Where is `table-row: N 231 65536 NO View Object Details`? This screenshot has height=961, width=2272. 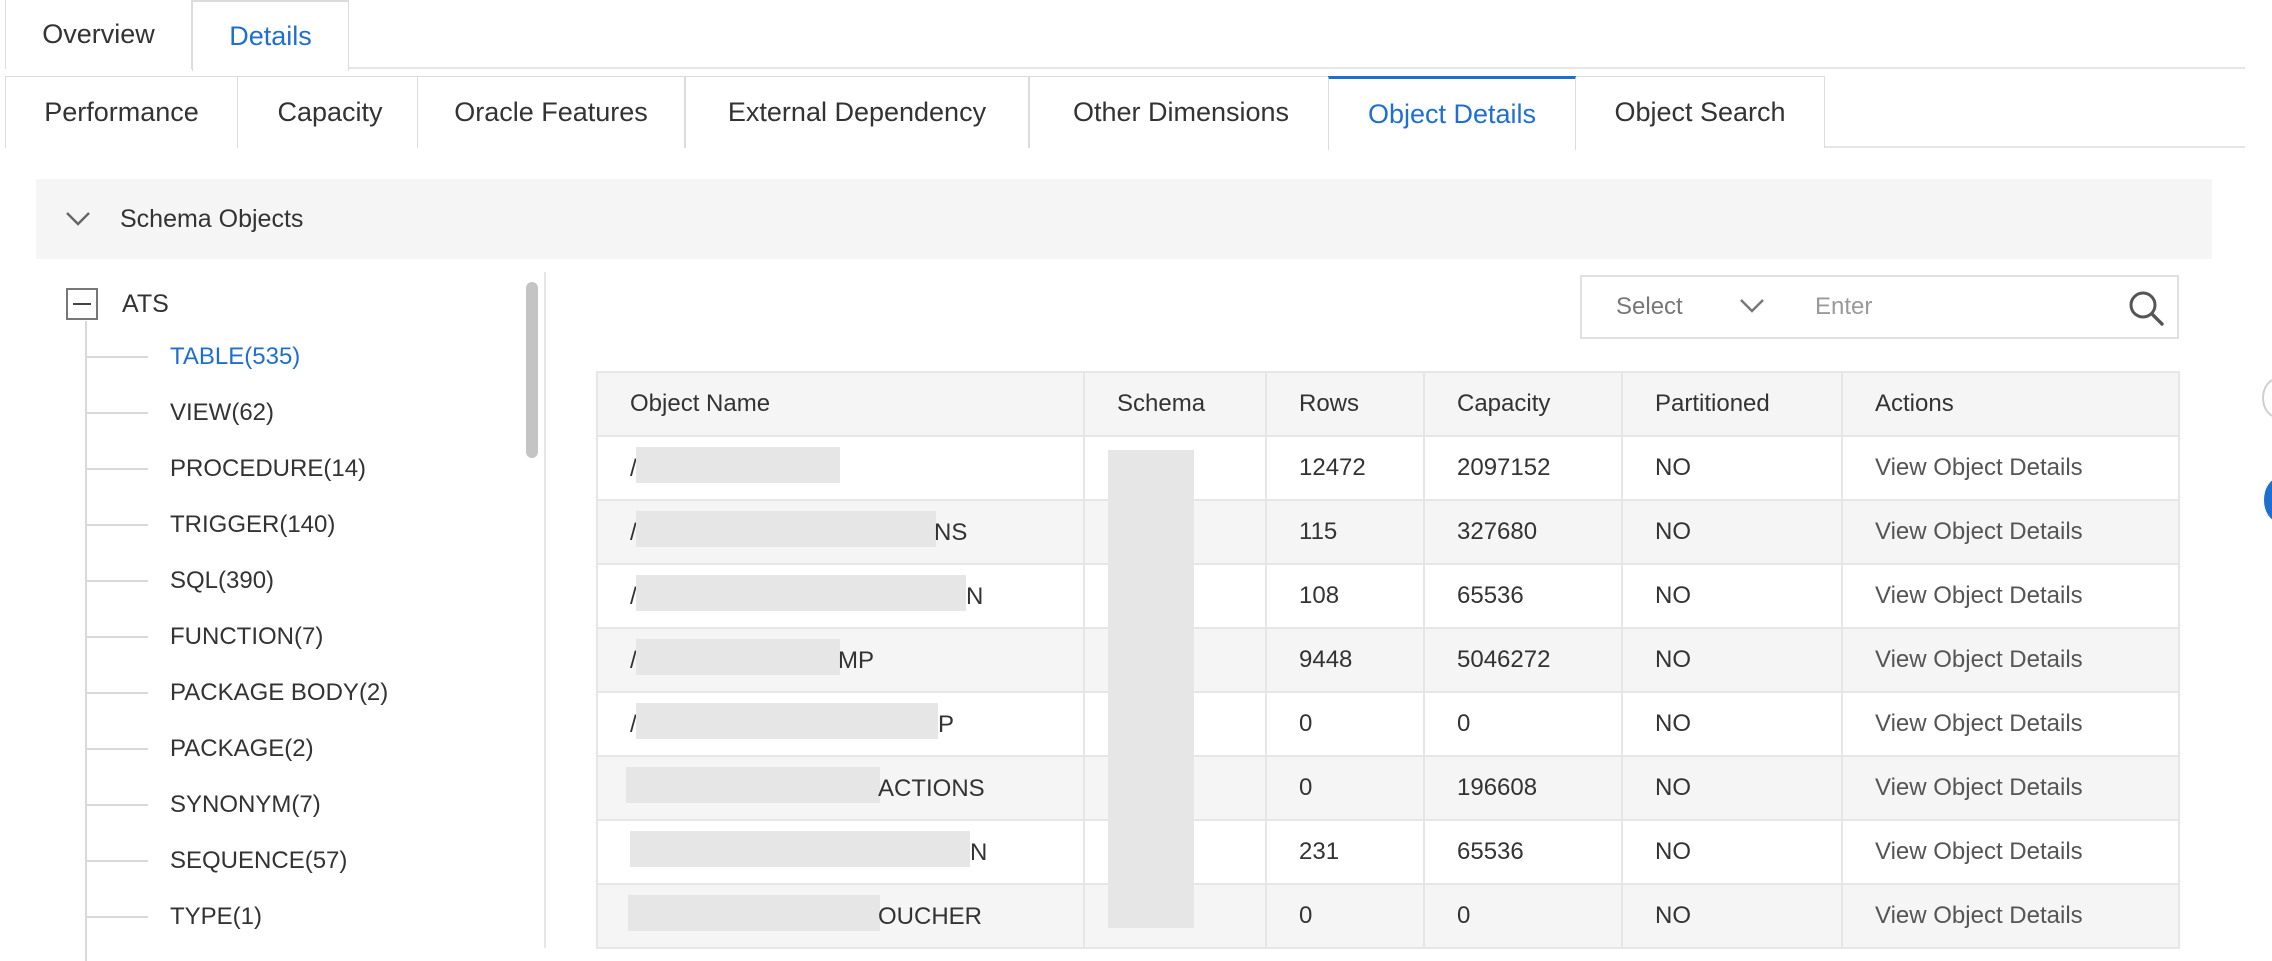 table-row: N 231 65536 NO View Object Details is located at coordinates (1388, 853).